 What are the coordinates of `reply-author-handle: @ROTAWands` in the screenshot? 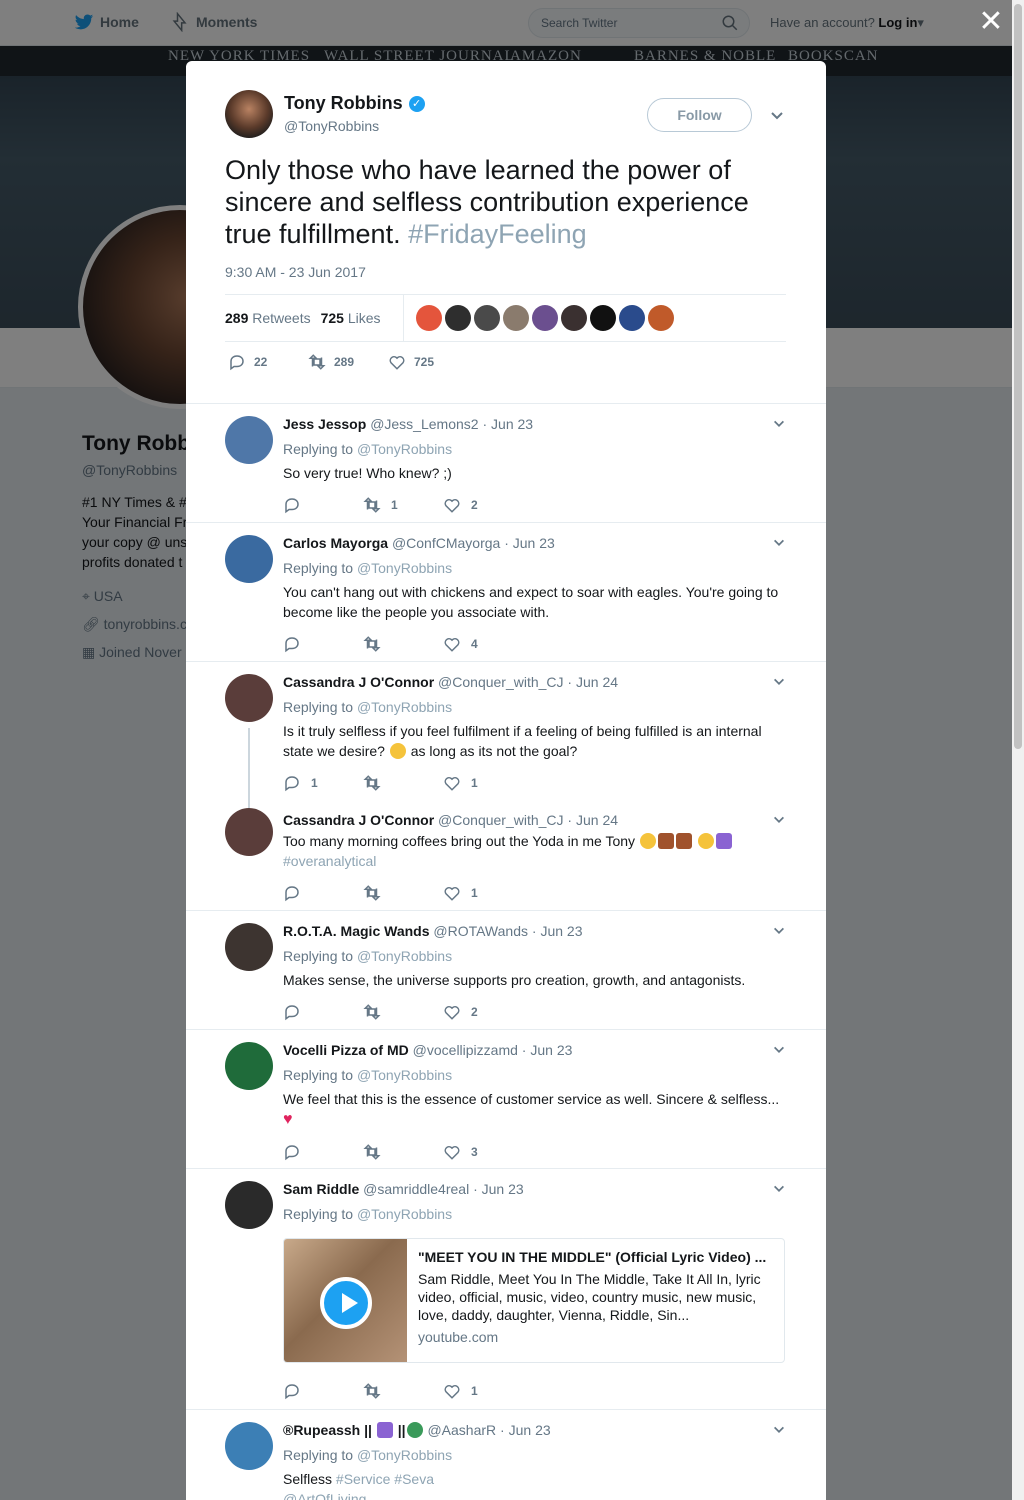 It's located at (480, 931).